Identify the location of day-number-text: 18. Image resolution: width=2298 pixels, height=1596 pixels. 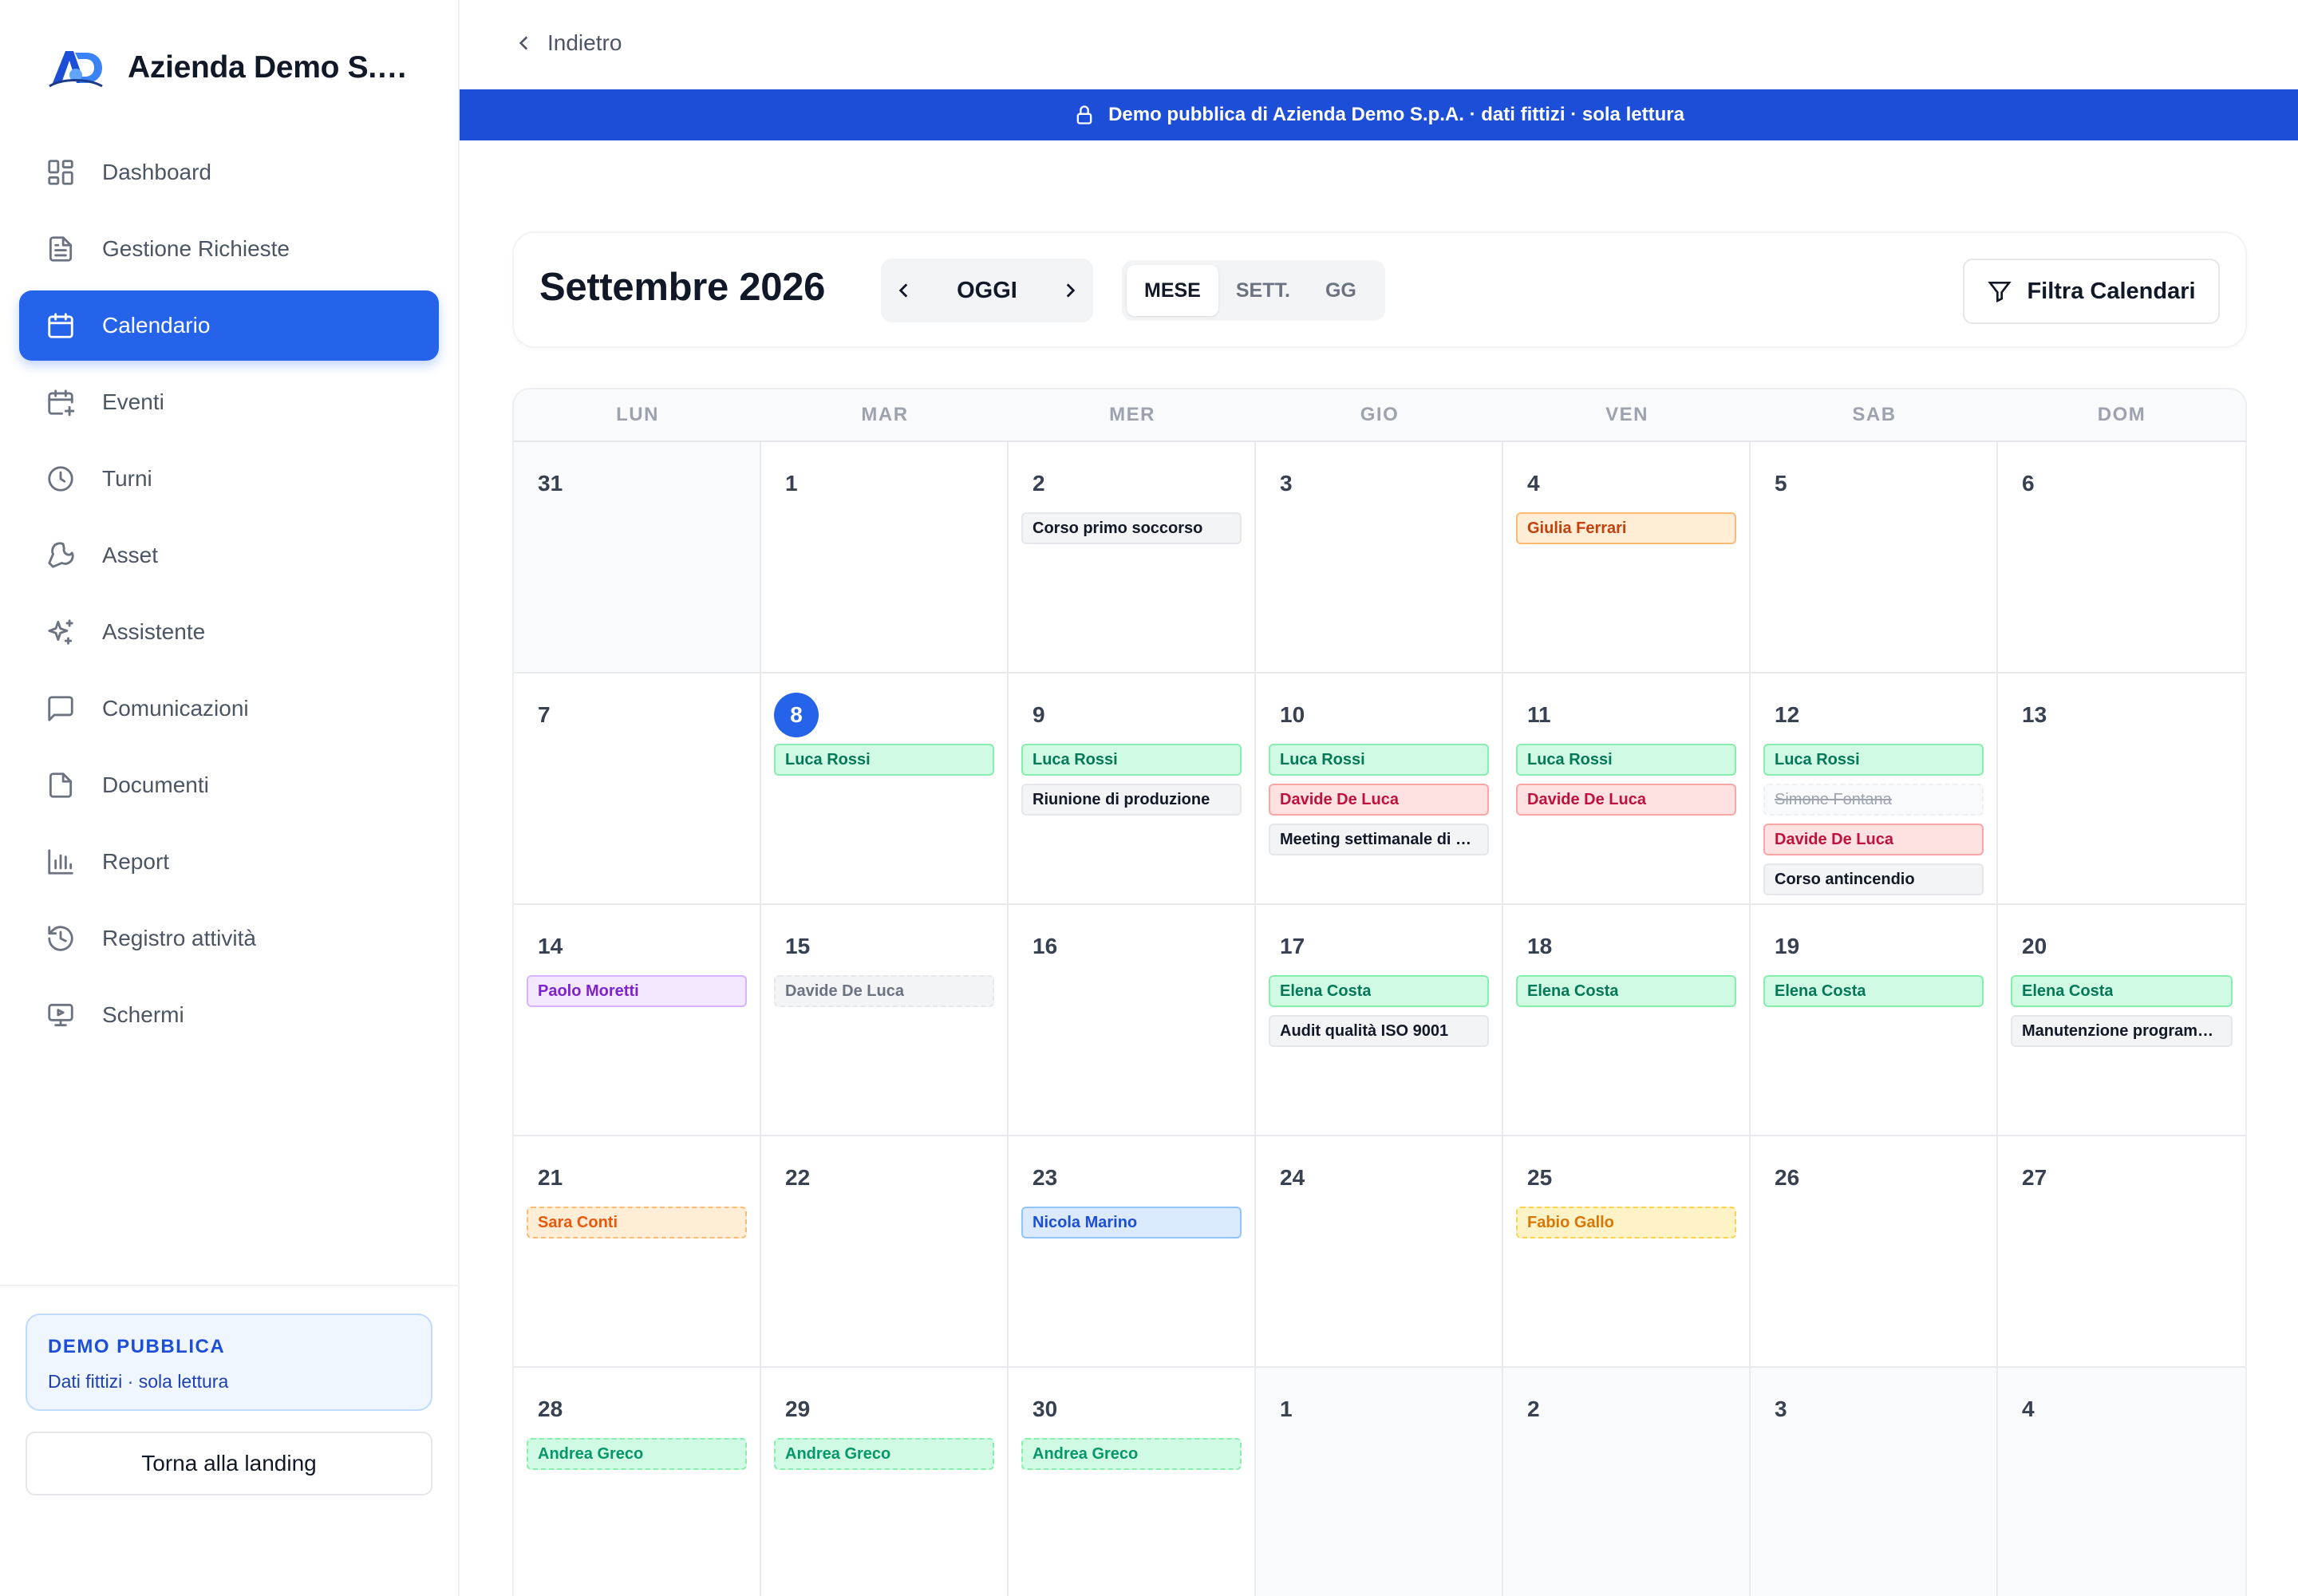
(1540, 946).